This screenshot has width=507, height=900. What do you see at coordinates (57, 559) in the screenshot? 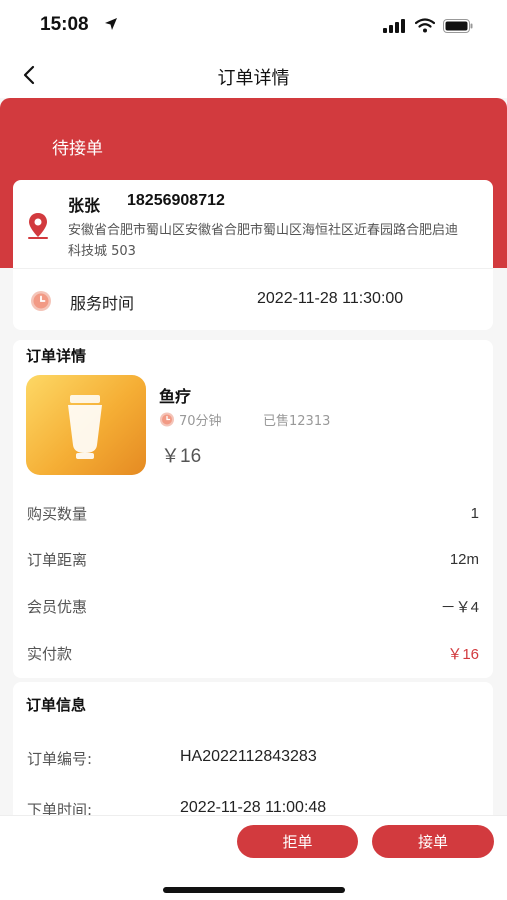
I see `distance-label: 订单距离` at bounding box center [57, 559].